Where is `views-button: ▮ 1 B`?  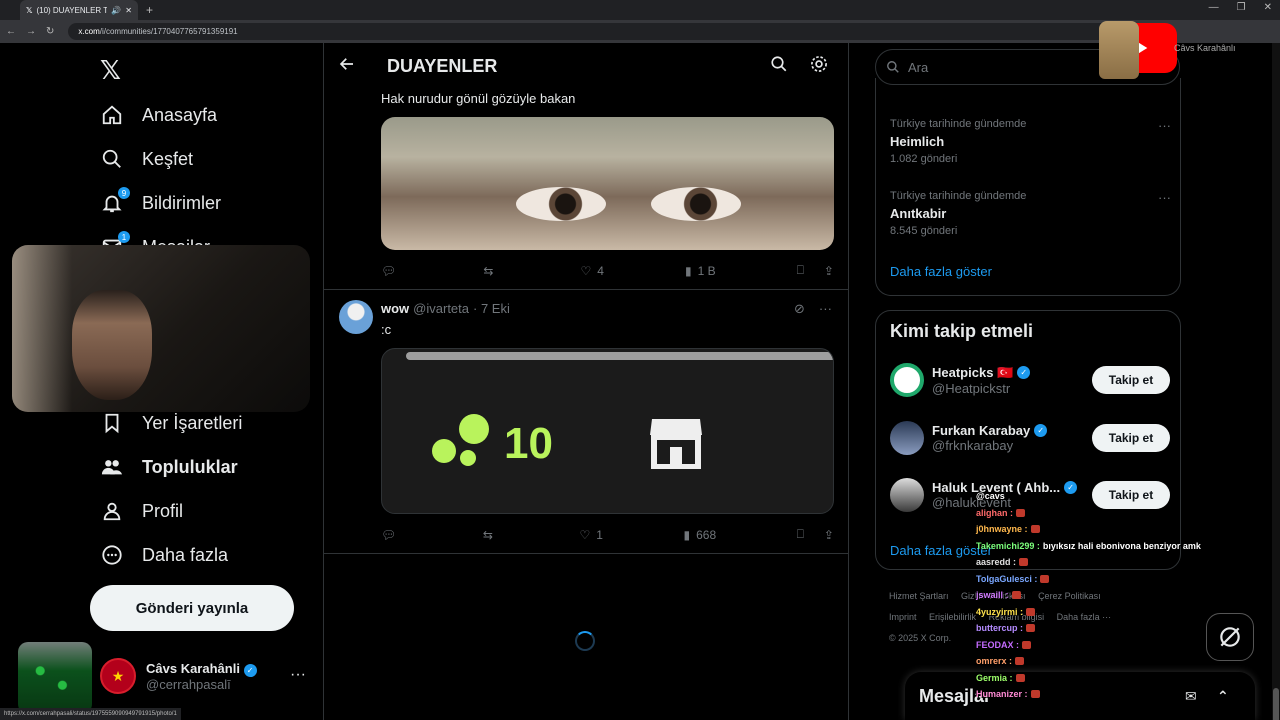 views-button: ▮ 1 B is located at coordinates (700, 270).